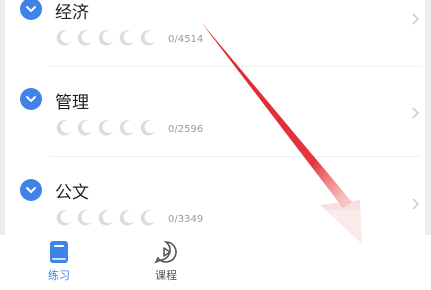  I want to click on tab-label: 课程, so click(166, 275).